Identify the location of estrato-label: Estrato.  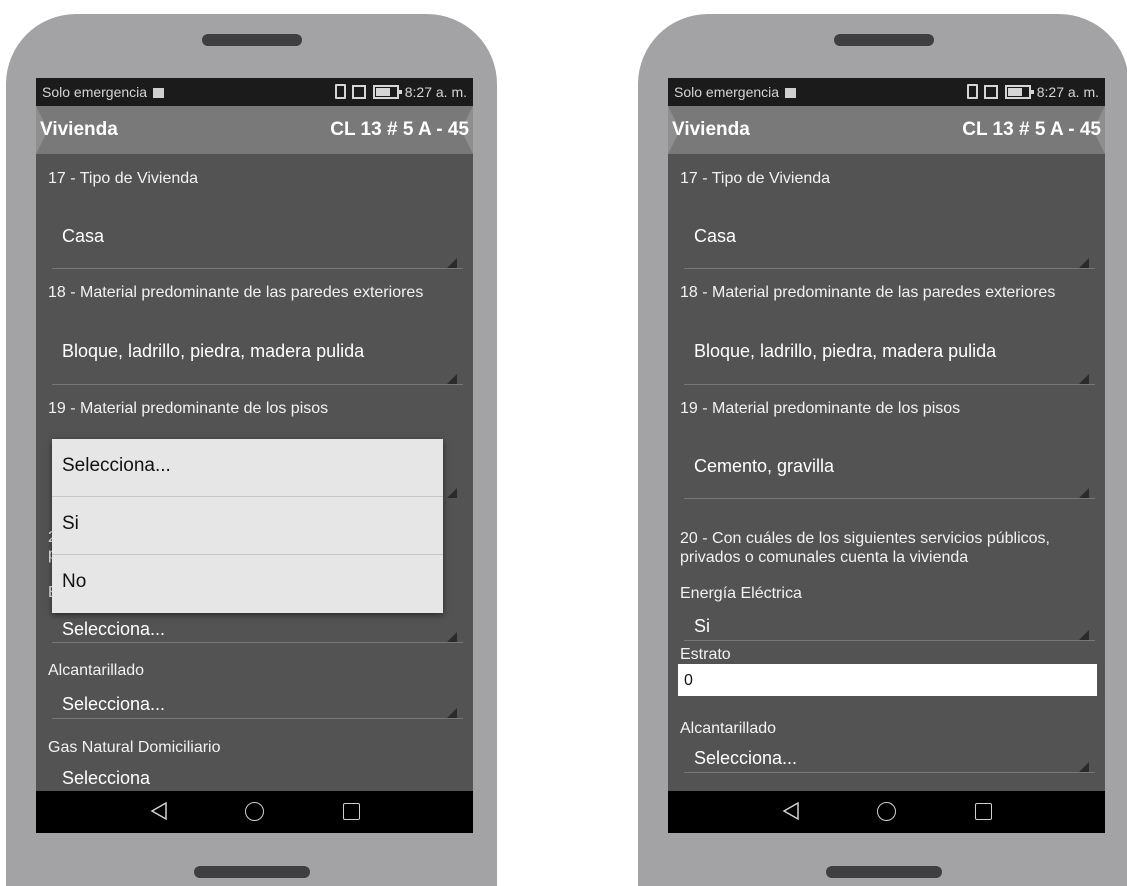
(705, 654).